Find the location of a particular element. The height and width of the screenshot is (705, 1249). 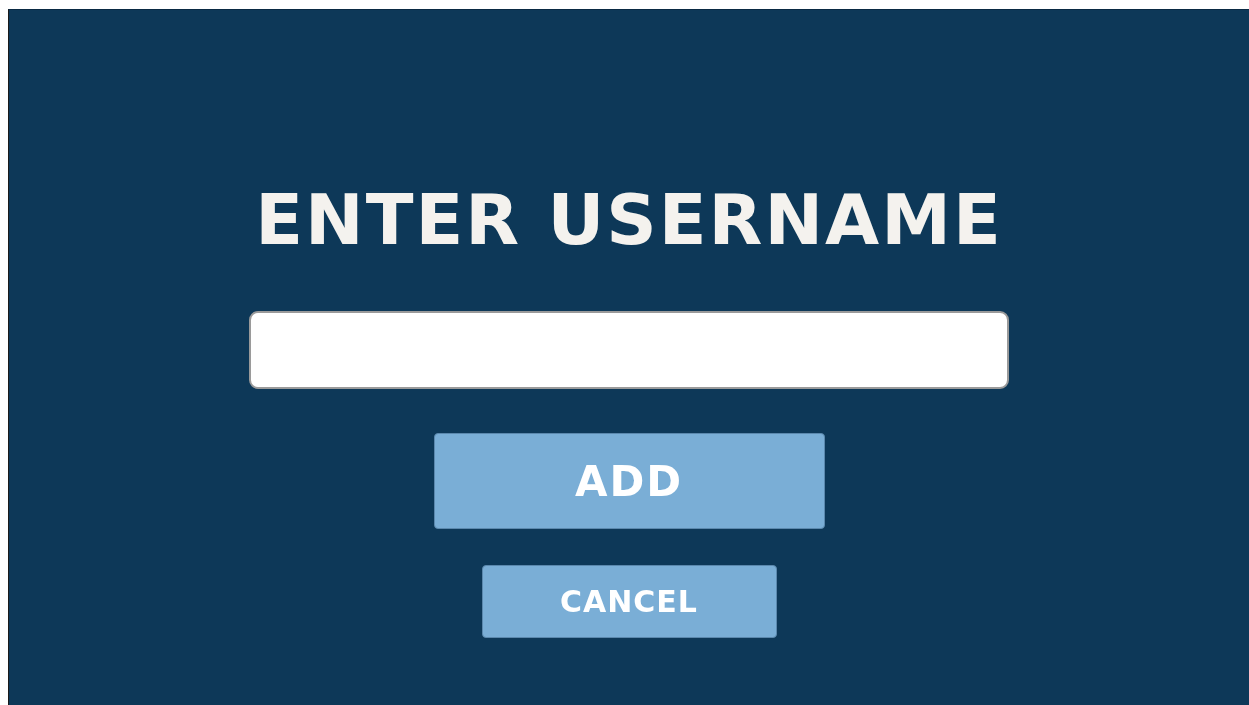

cancel-button: CANCEL is located at coordinates (629, 601).